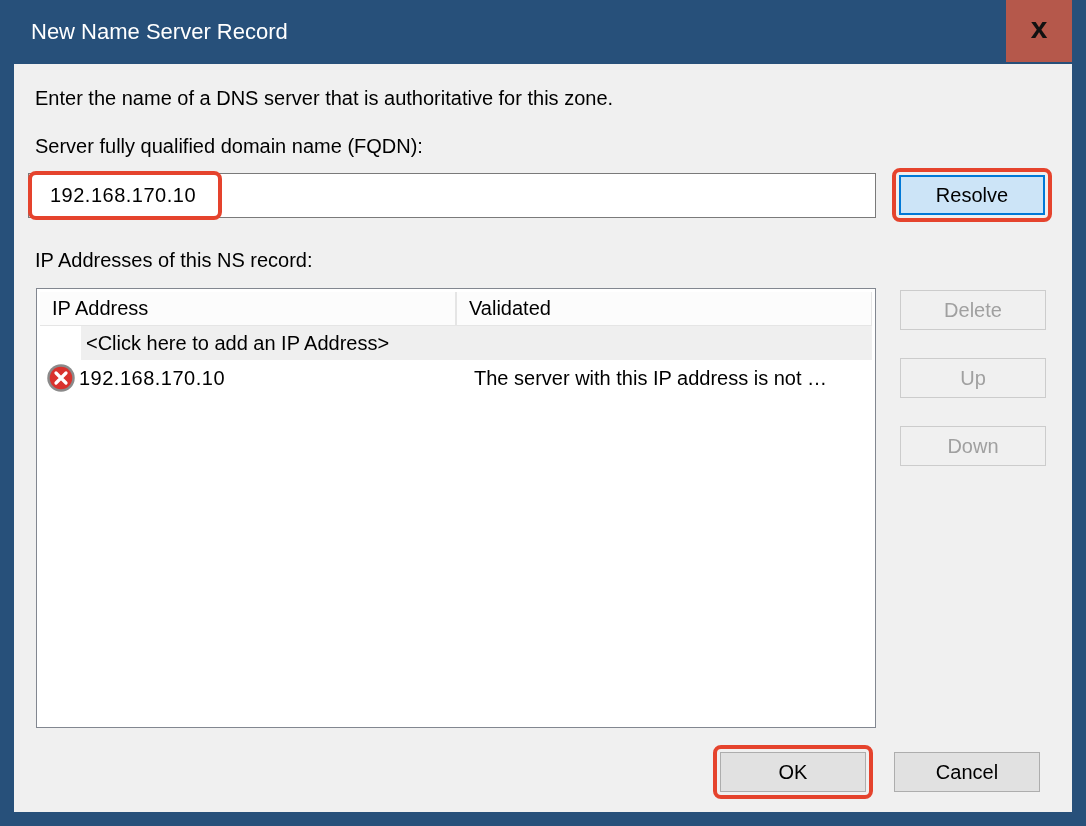 Image resolution: width=1086 pixels, height=826 pixels. Describe the element at coordinates (452, 195) in the screenshot. I see `fqdn-input-field: 192.168.170.10` at that location.